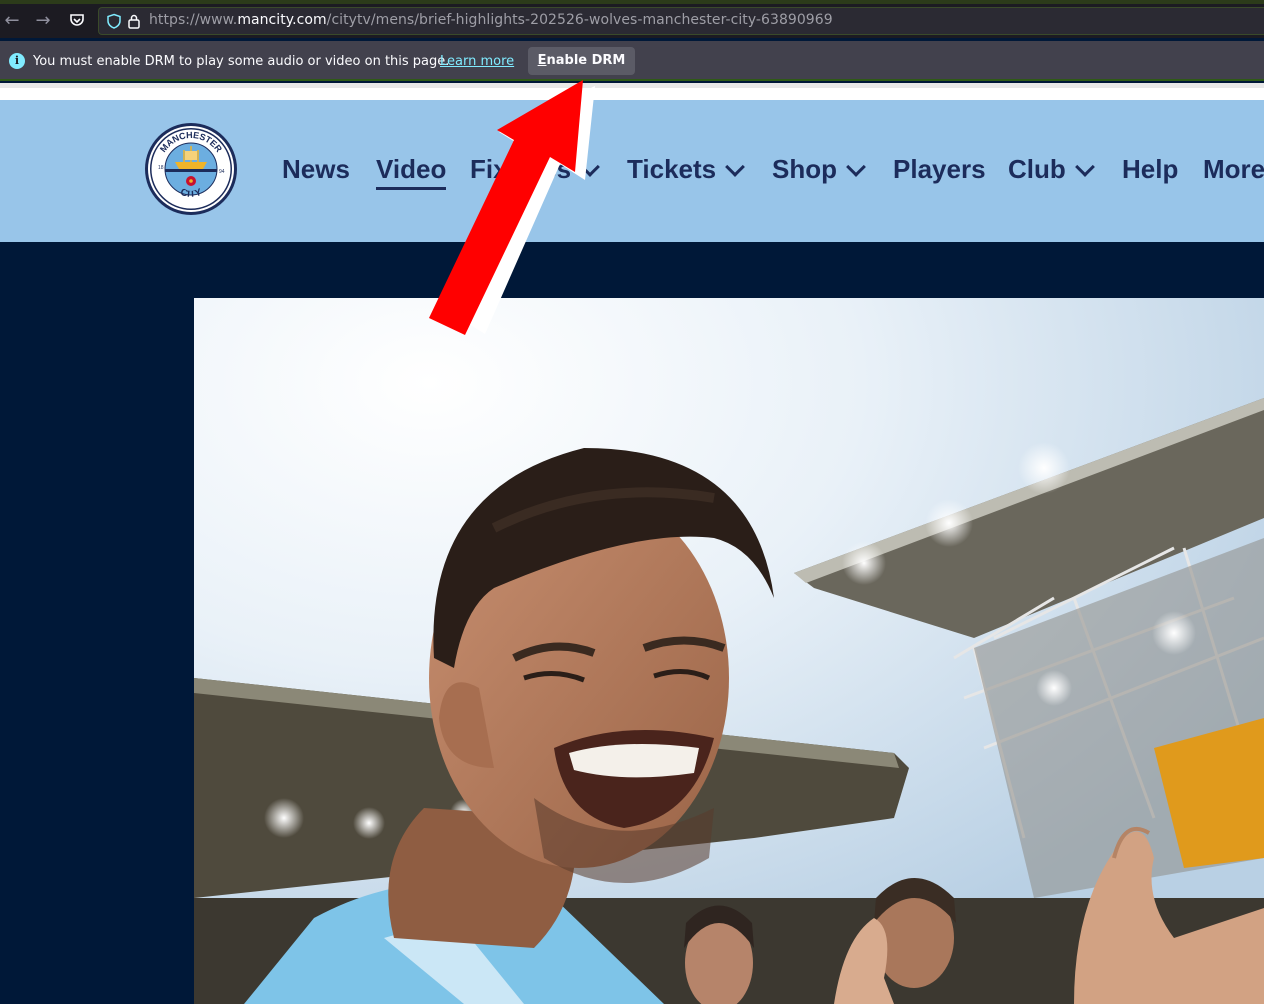 The height and width of the screenshot is (1004, 1264). I want to click on nav-help-label: Help, so click(1150, 169).